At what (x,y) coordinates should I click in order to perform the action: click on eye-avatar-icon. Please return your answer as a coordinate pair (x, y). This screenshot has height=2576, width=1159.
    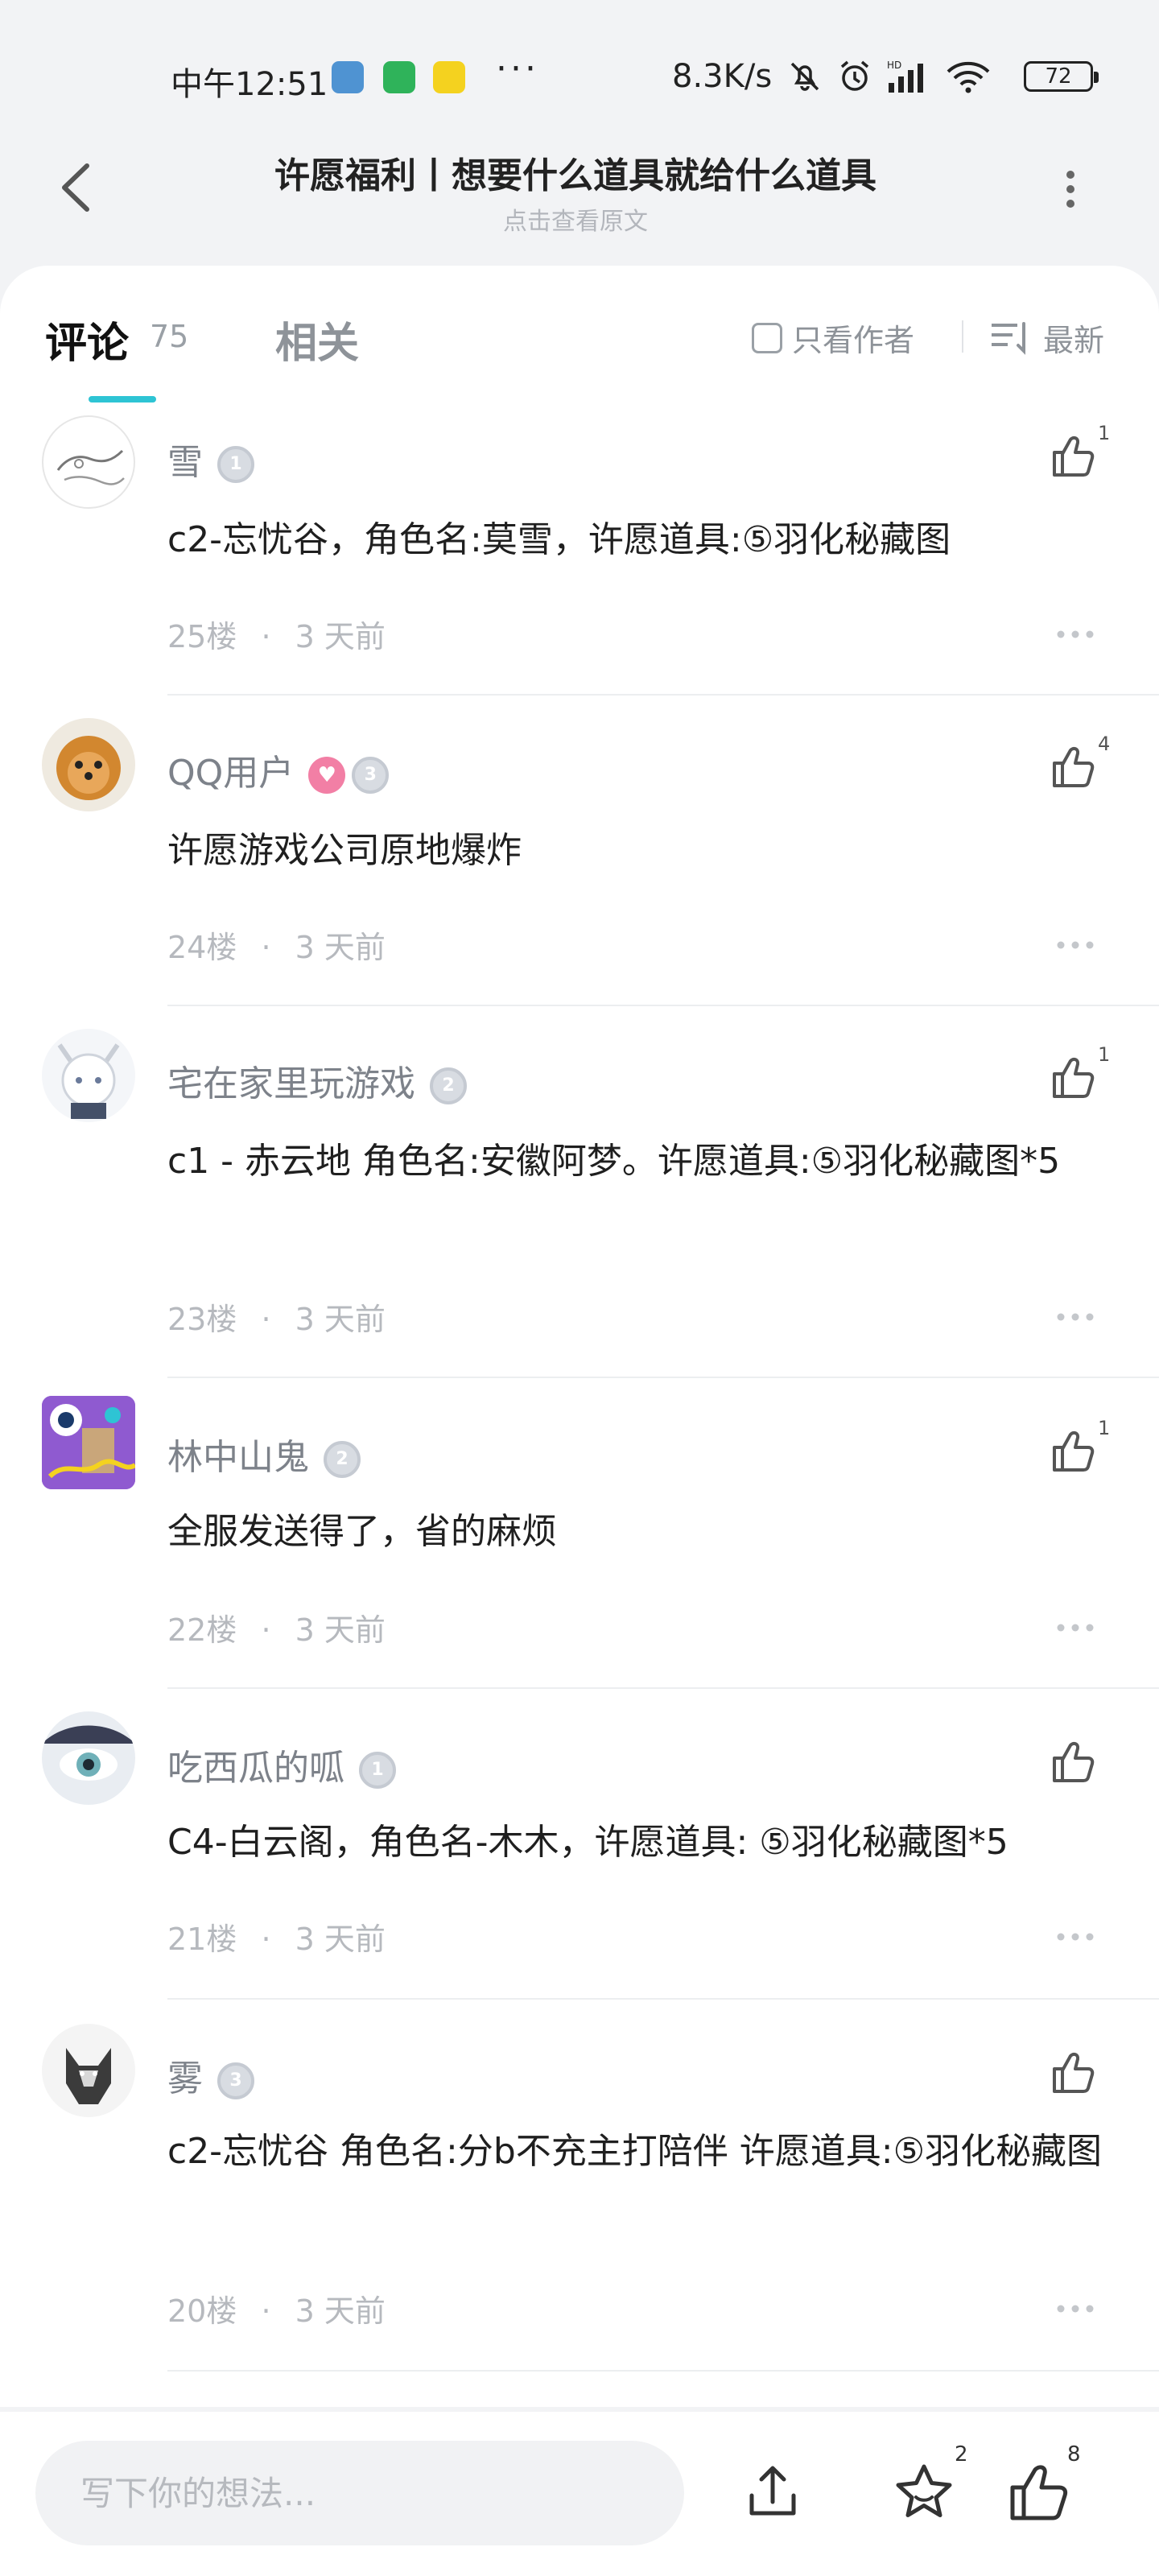
    Looking at the image, I should click on (88, 1753).